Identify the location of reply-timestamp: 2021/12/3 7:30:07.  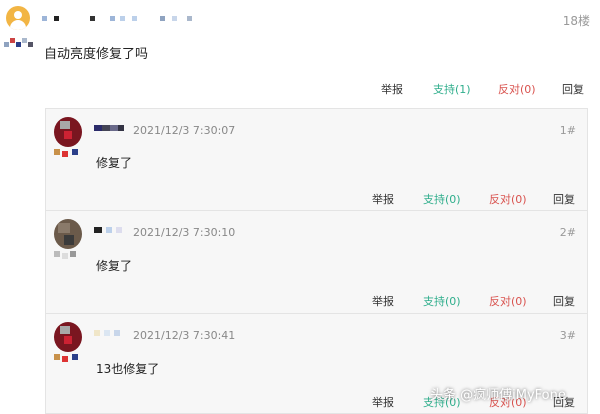
(184, 130).